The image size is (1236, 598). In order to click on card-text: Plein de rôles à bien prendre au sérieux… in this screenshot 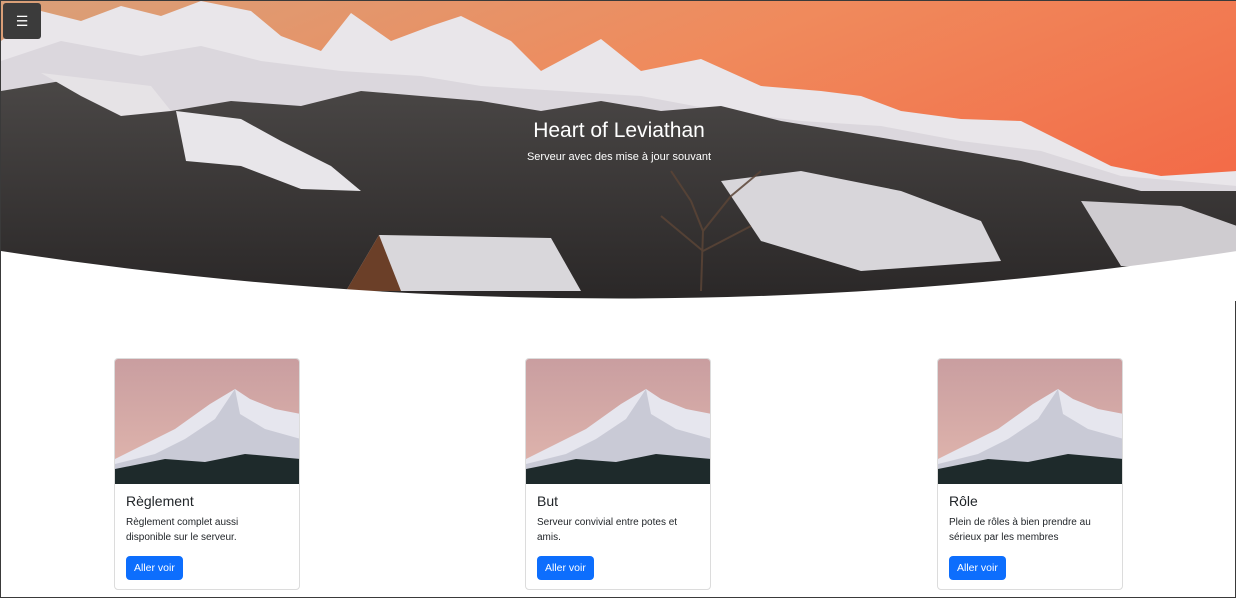, I will do `click(1020, 530)`.